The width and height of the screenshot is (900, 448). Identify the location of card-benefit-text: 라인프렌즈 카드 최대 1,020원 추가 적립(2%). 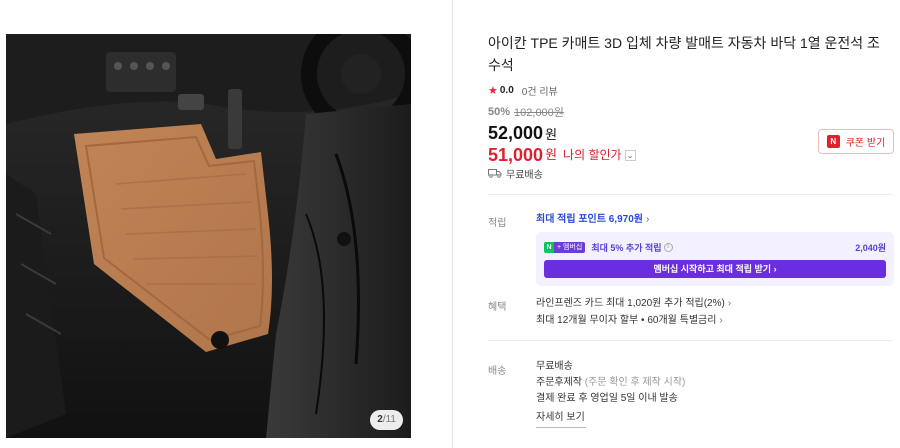
(630, 303).